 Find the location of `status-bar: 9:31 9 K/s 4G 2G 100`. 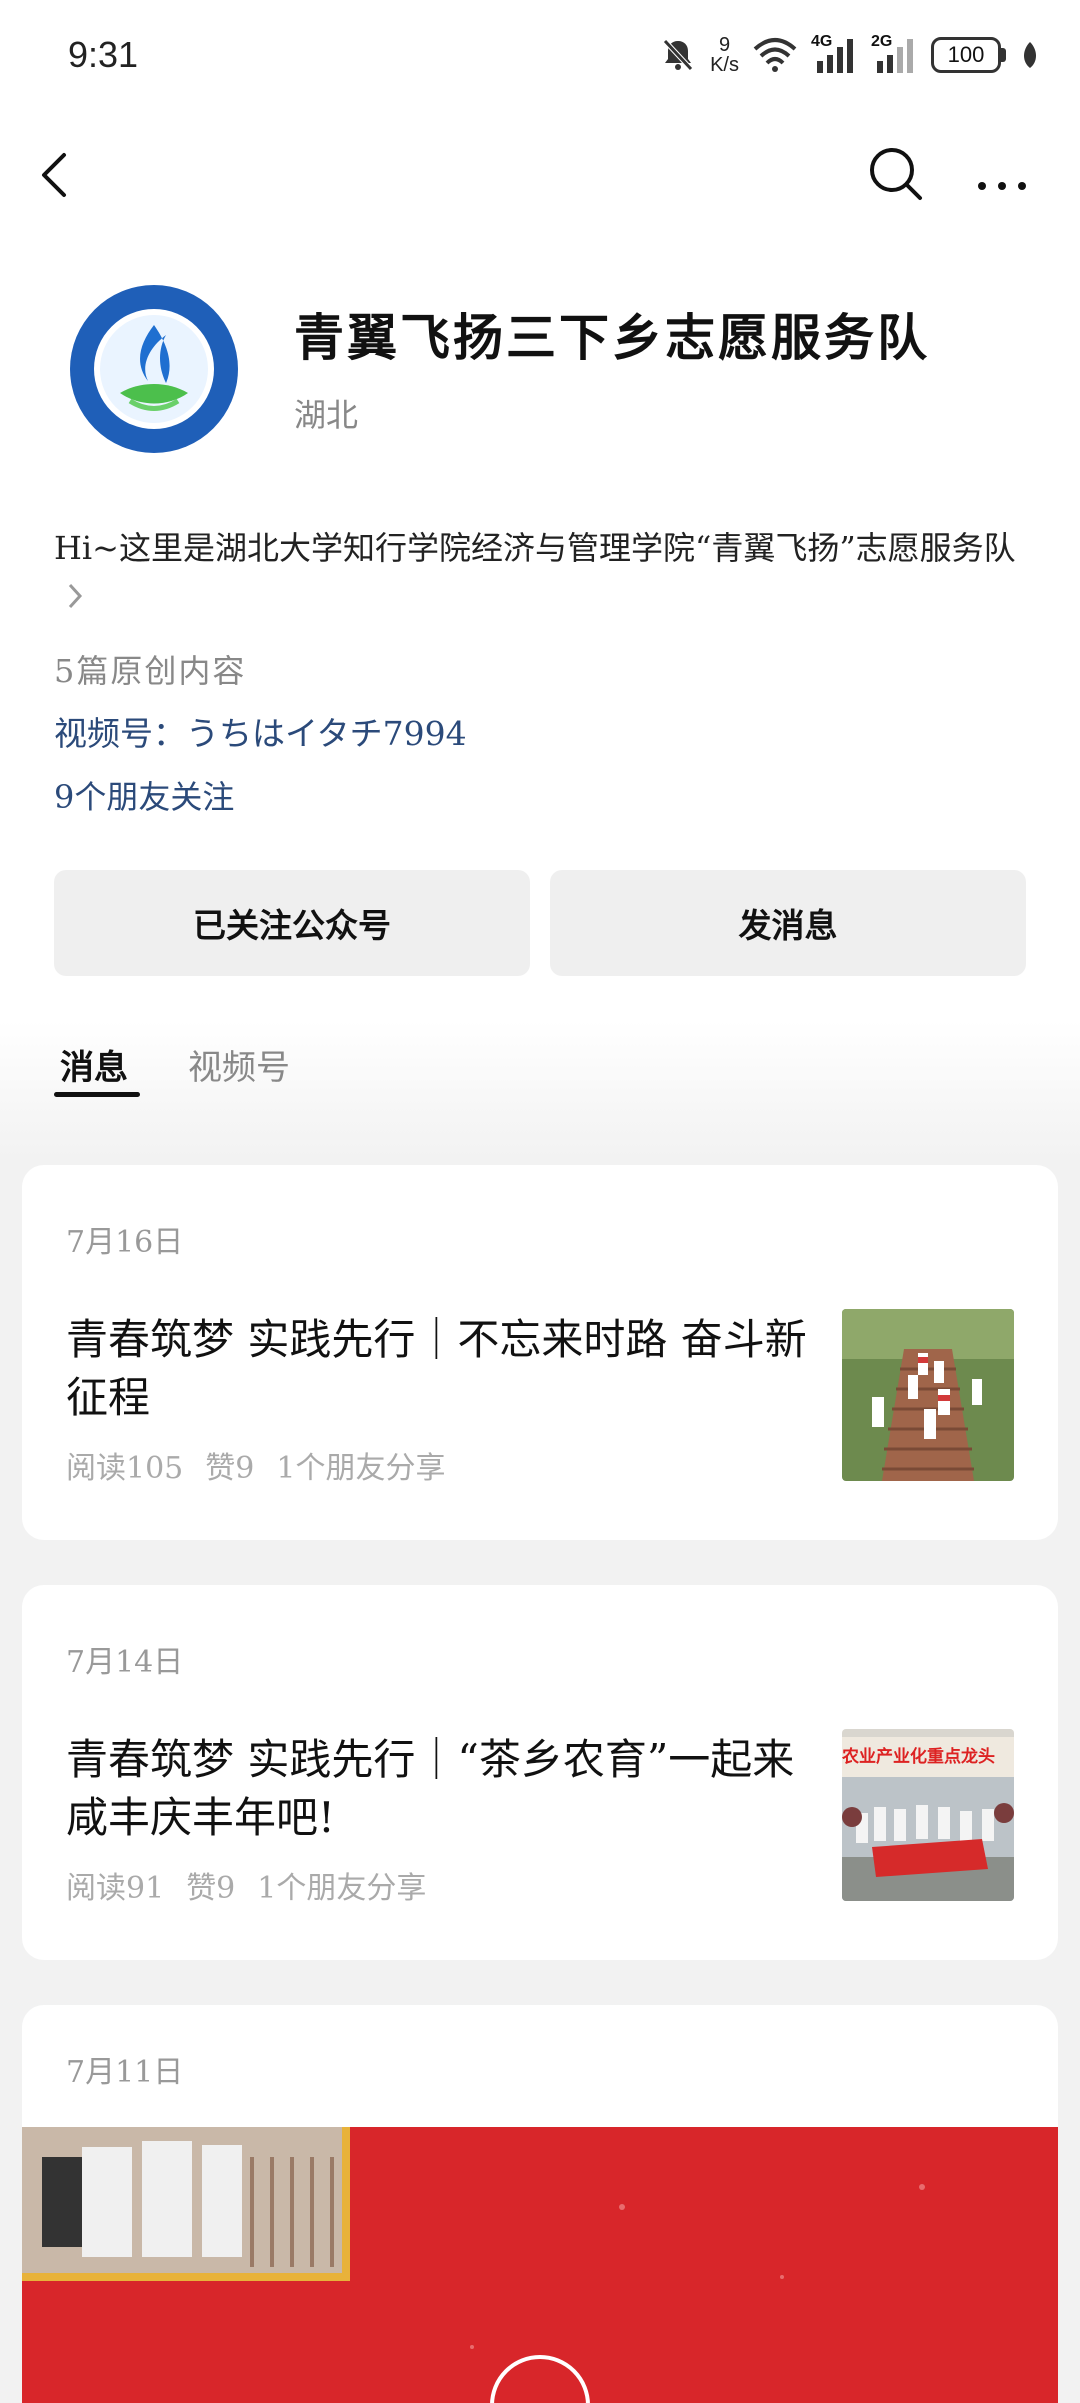

status-bar: 9:31 9 K/s 4G 2G 100 is located at coordinates (540, 55).